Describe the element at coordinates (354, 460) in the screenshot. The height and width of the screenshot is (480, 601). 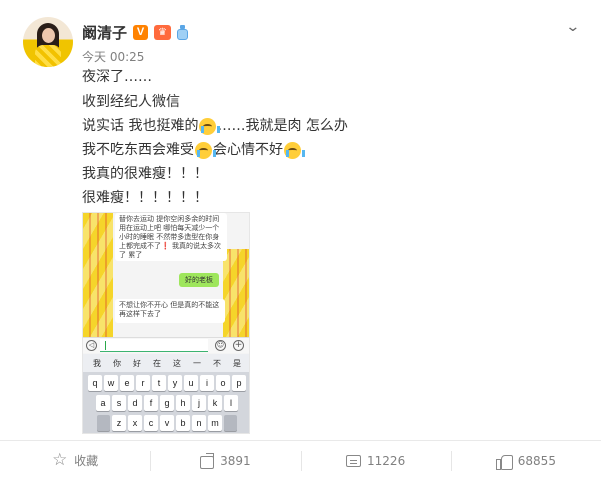
I see `comment-icon` at that location.